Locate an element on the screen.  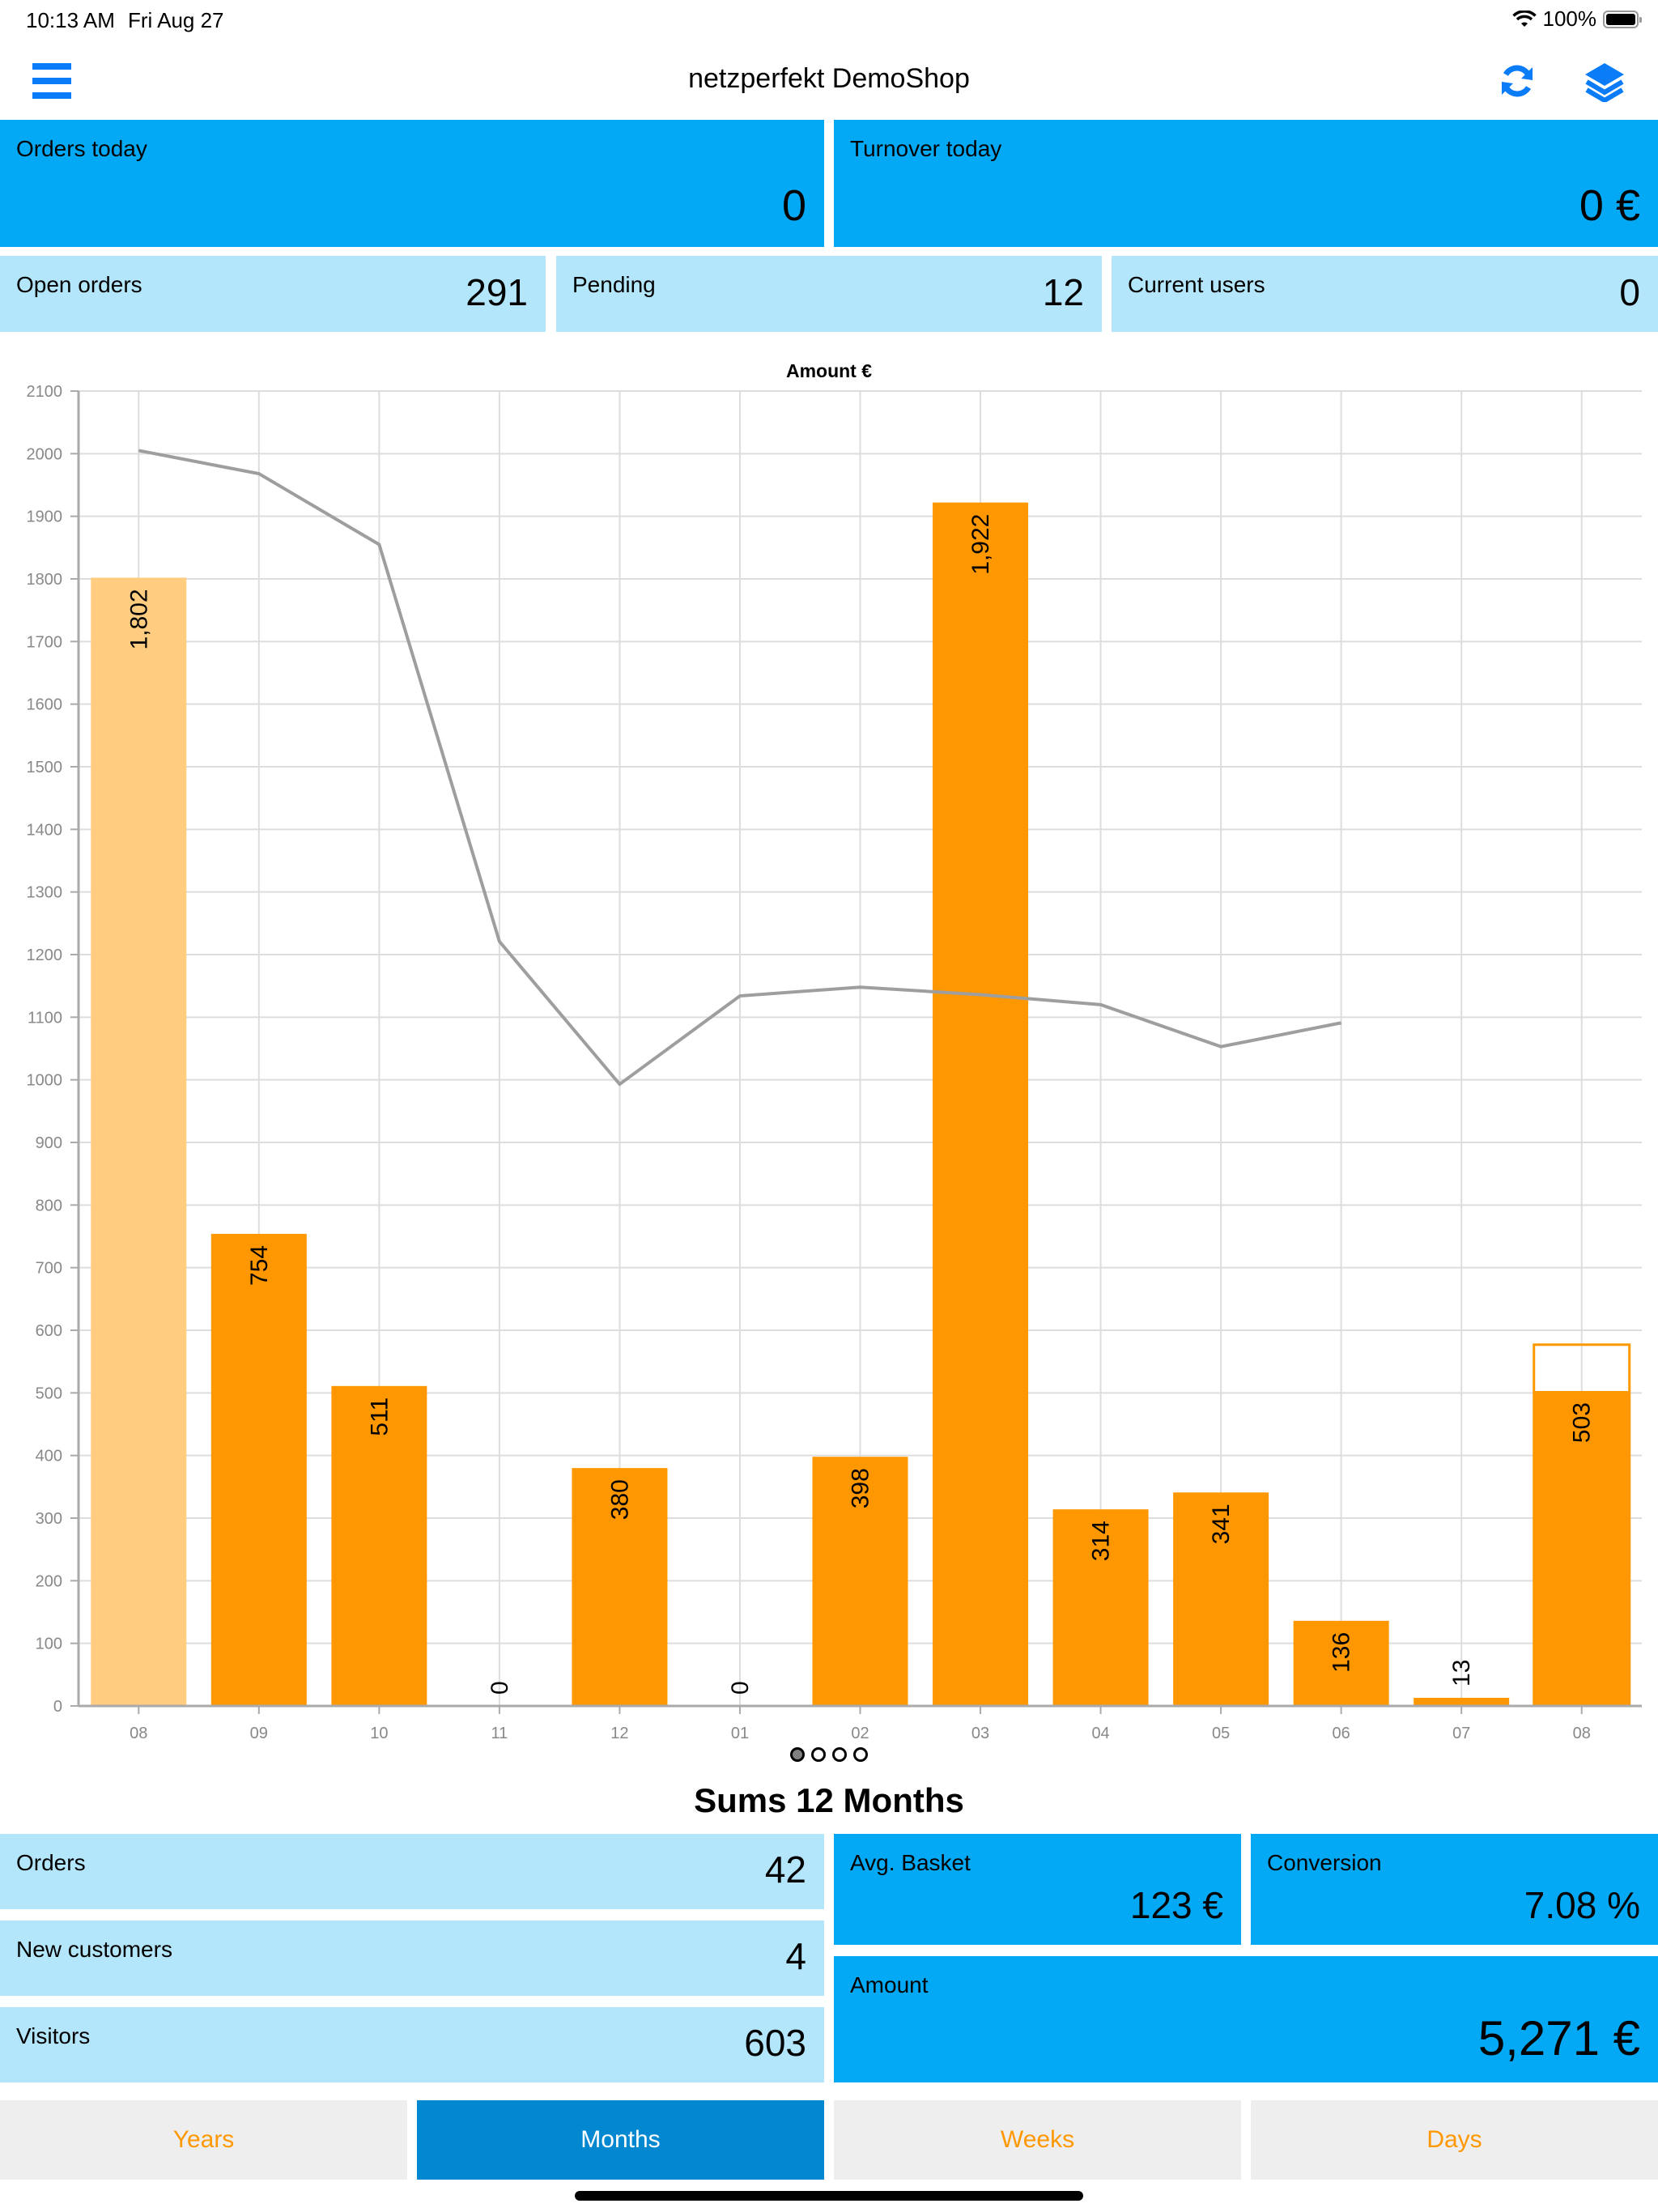
y-tick-label: 1200 is located at coordinates (45, 955).